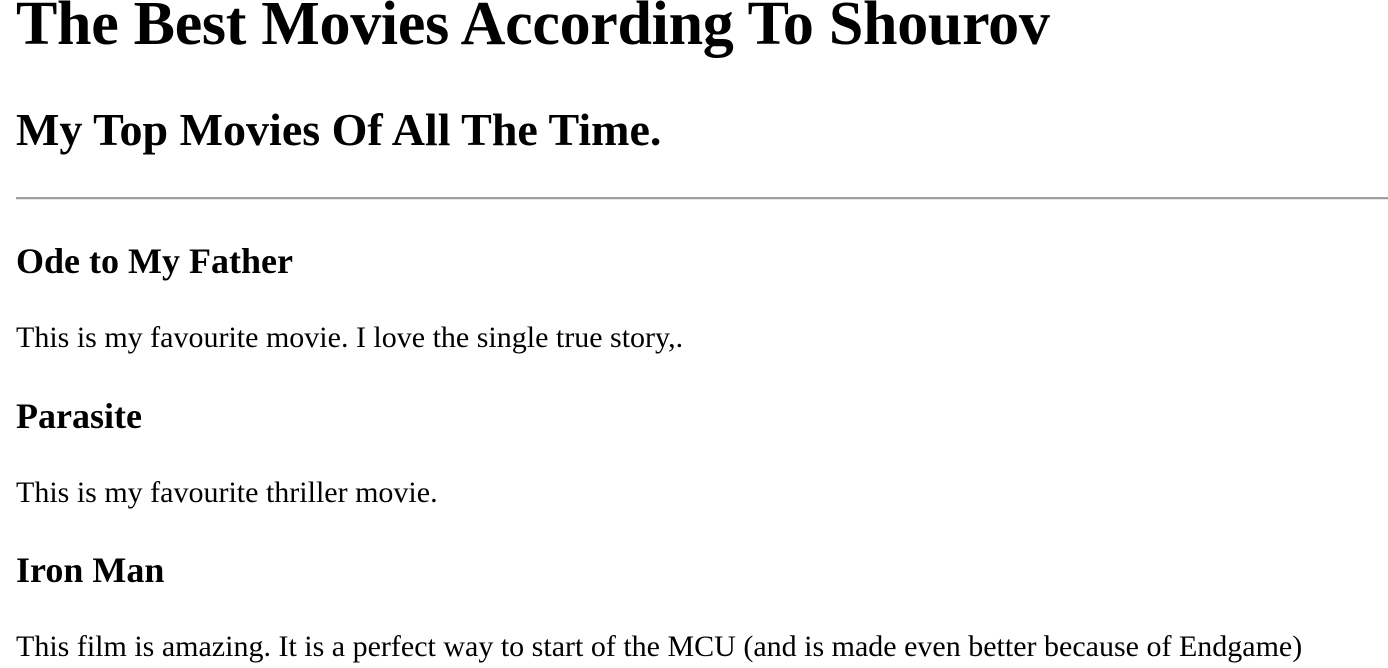 The image size is (1388, 668). I want to click on page-subtitle: My Top Movies Of All The Time., so click(339, 129).